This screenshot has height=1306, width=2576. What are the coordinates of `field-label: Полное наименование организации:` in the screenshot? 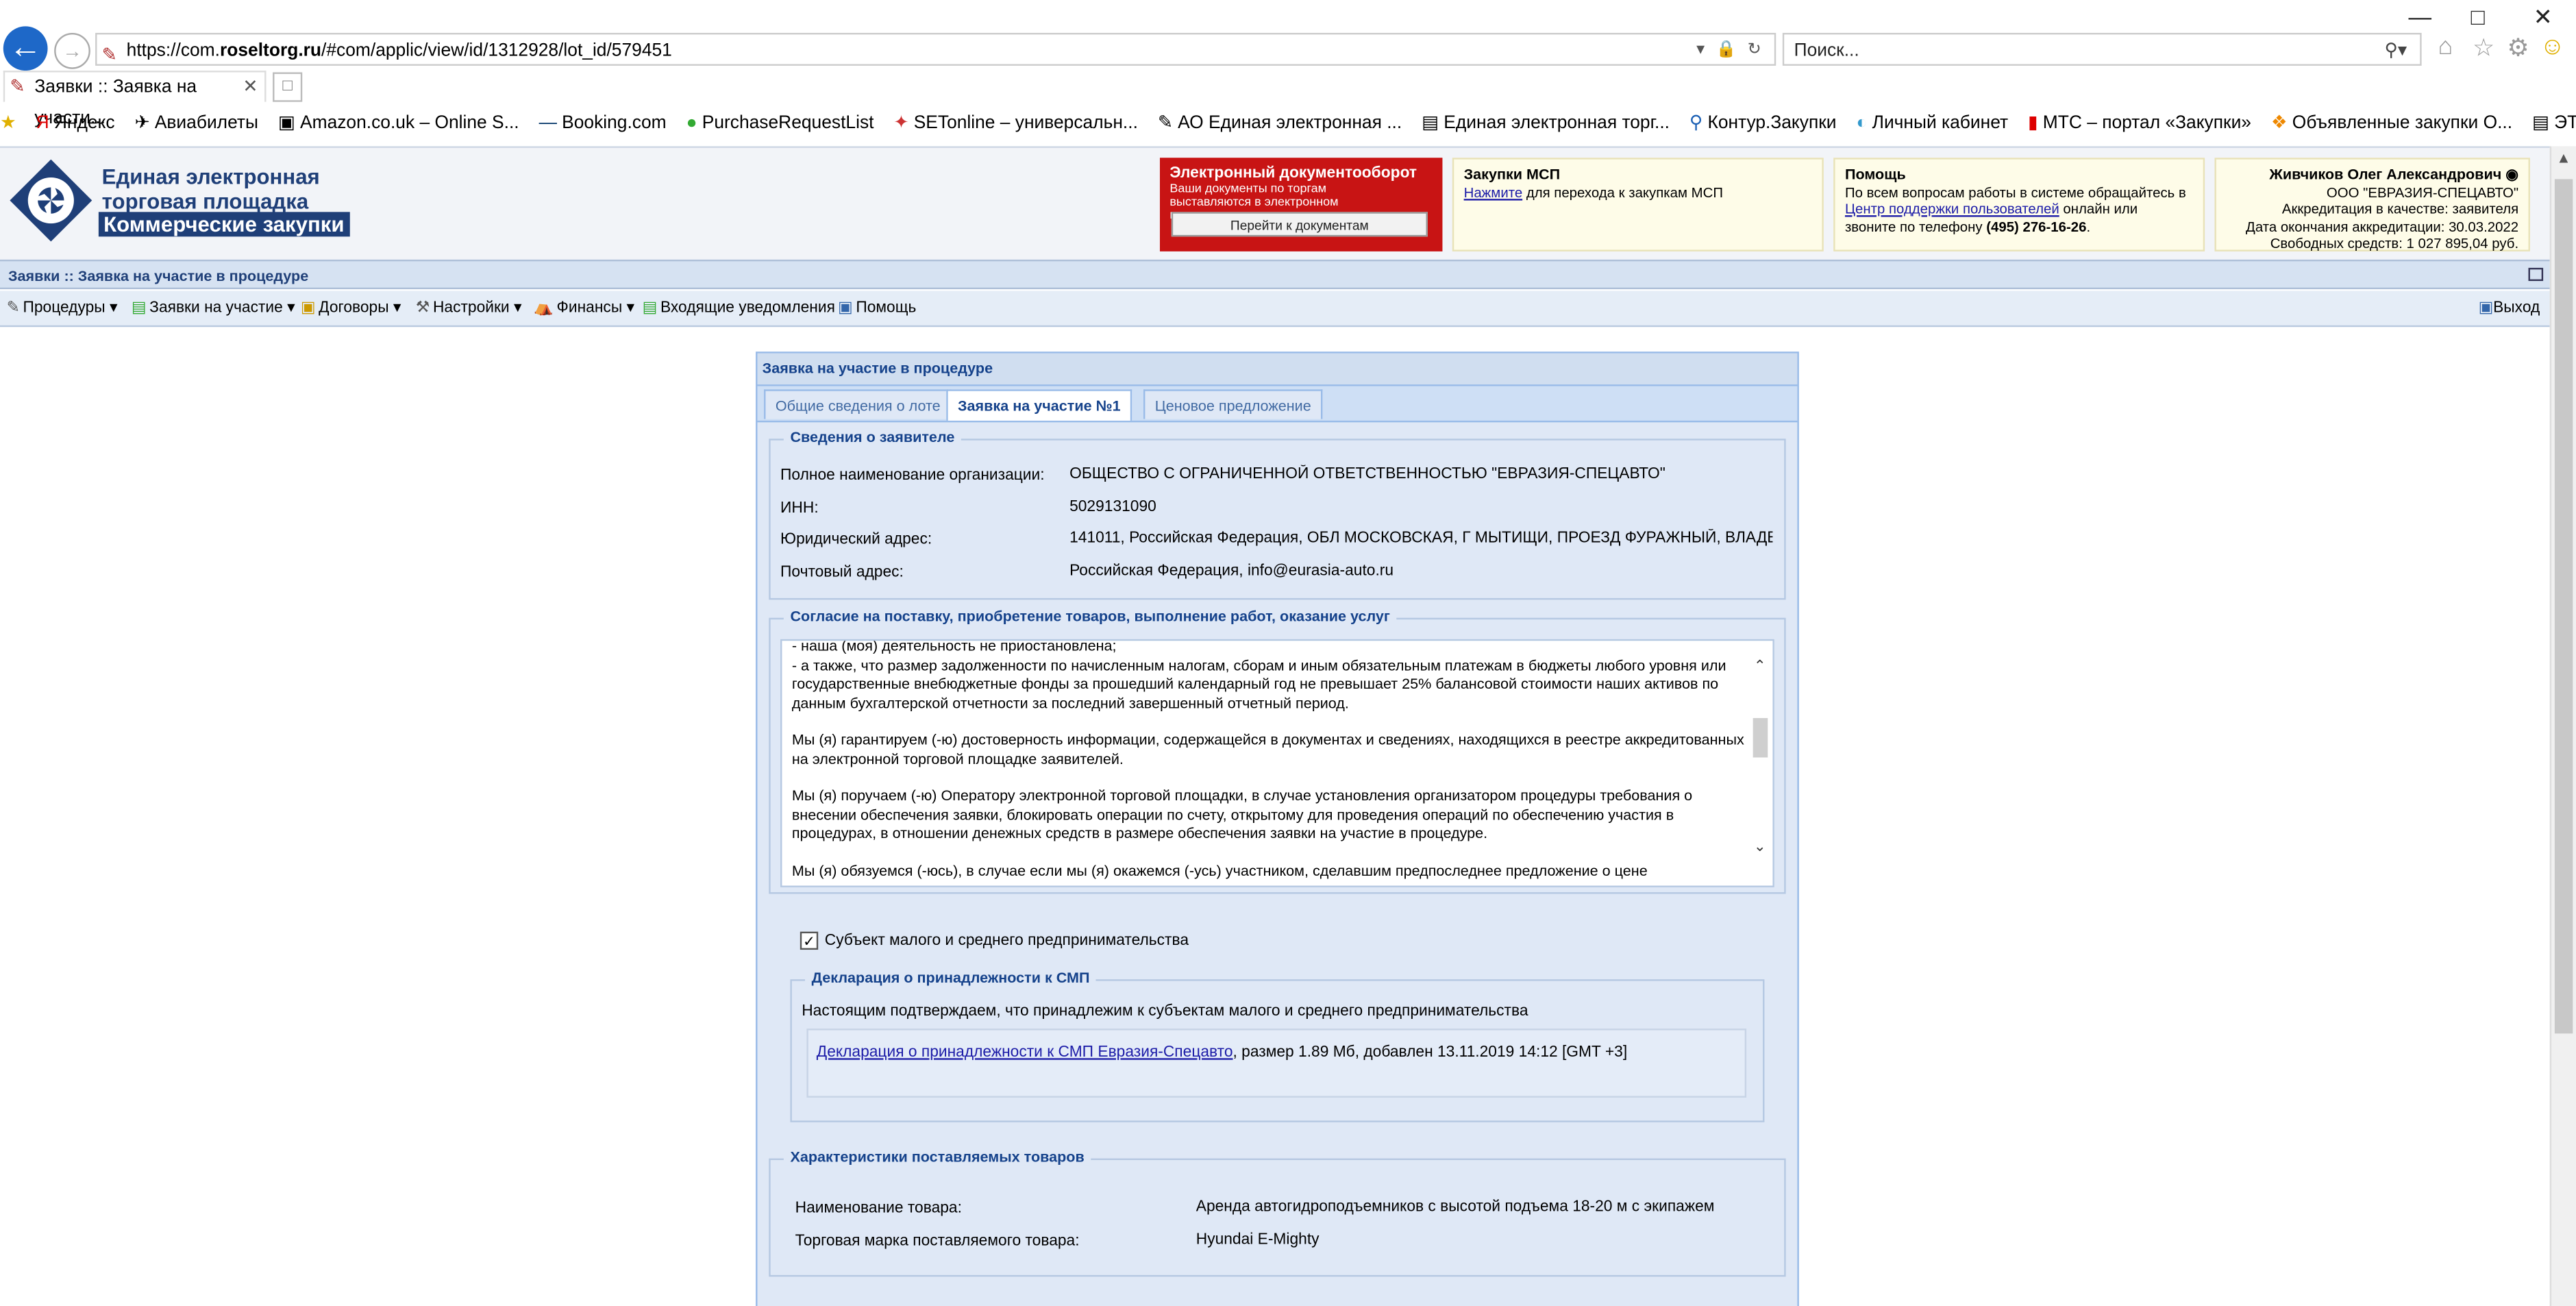 It's located at (912, 476).